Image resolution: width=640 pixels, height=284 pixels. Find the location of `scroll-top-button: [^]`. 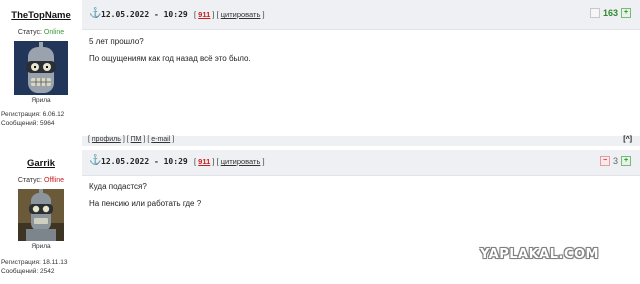

scroll-top-button: [^] is located at coordinates (627, 139).